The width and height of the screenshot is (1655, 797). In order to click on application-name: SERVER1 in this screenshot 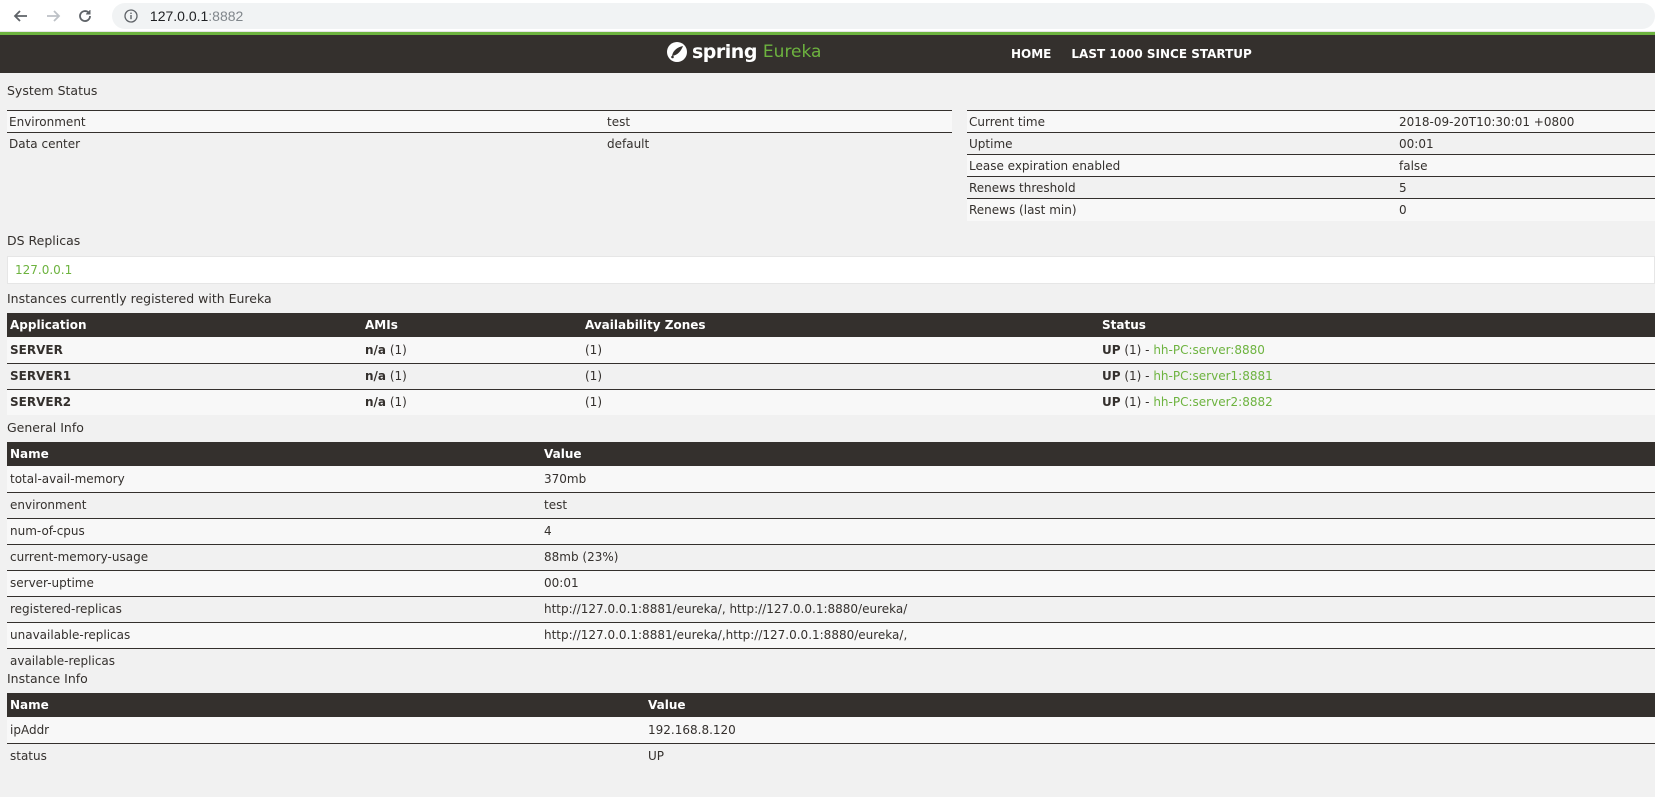, I will do `click(184, 376)`.